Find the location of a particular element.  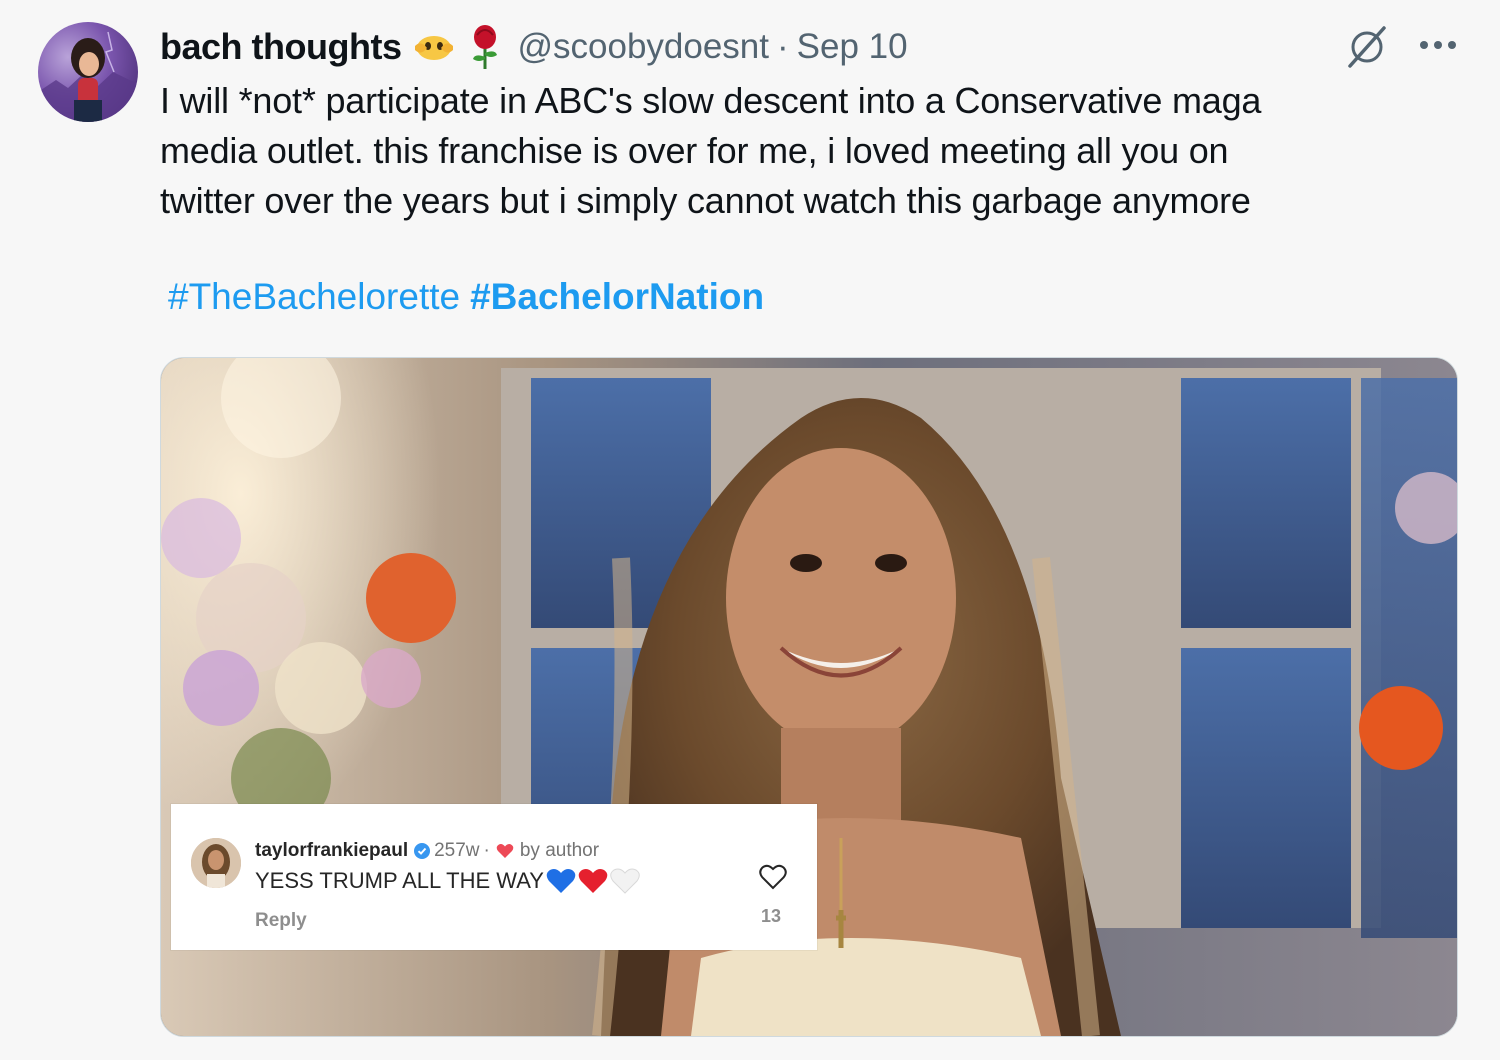

comment-reply-link: Reply is located at coordinates (281, 920).